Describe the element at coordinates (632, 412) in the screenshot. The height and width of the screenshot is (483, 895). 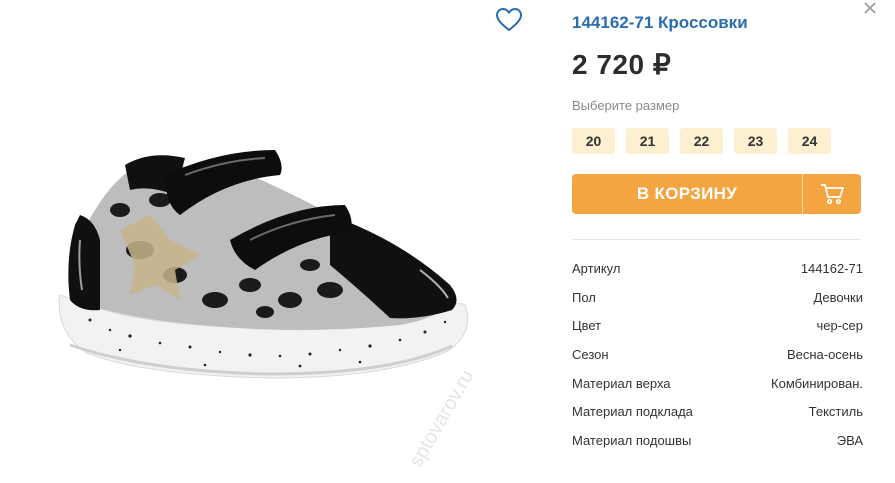
I see `spec-label: Материал подклада` at that location.